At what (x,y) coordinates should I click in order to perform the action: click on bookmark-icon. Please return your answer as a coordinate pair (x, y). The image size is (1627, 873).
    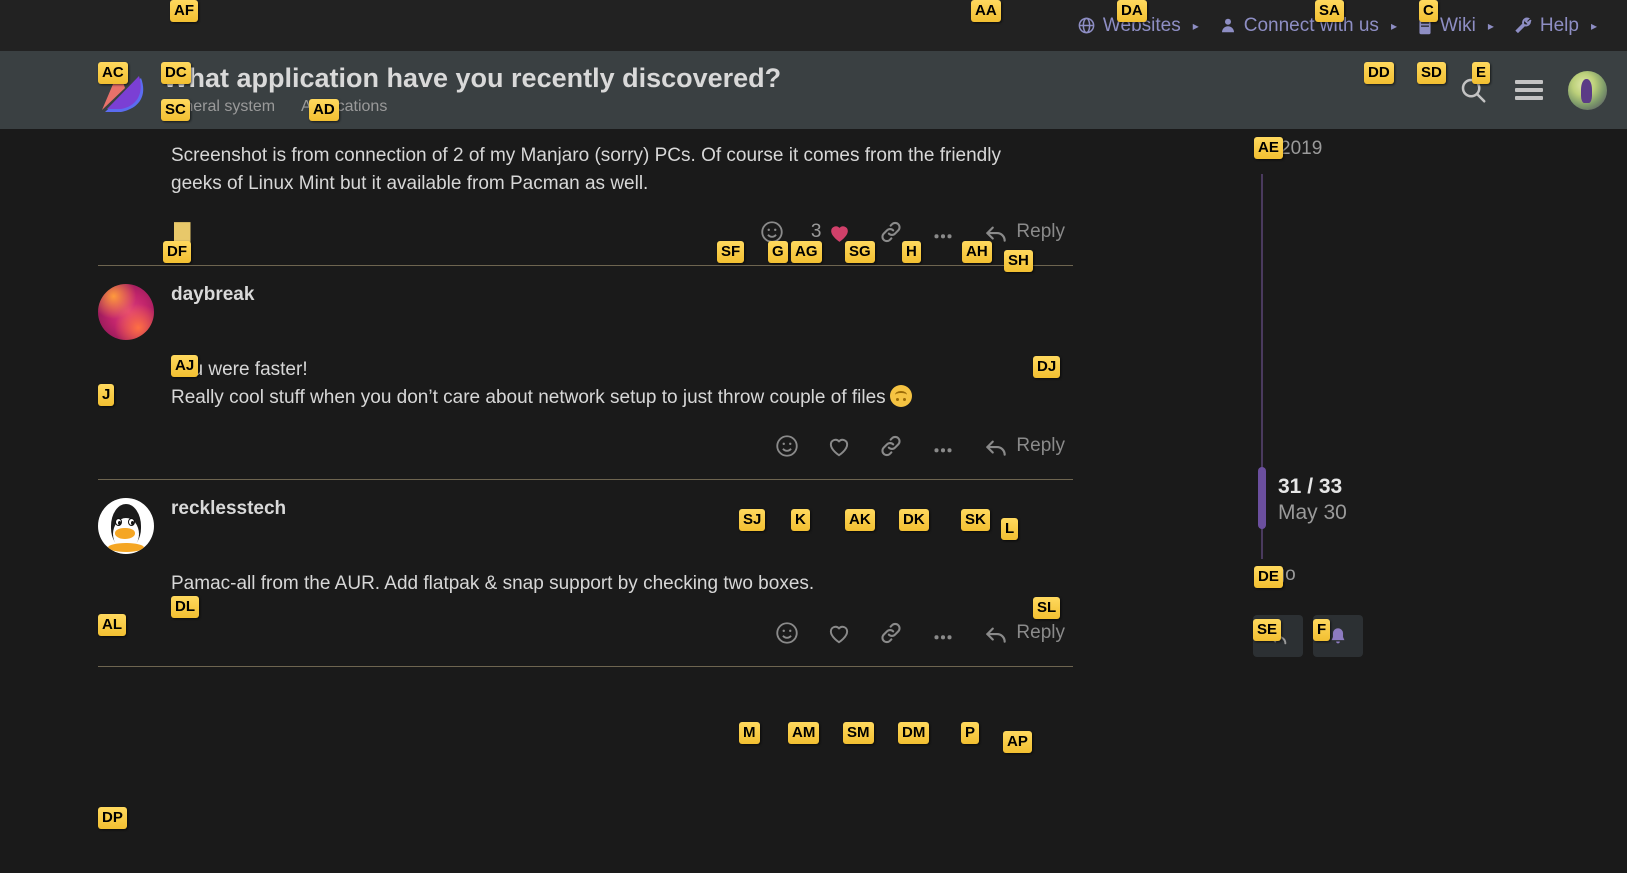
    Looking at the image, I should click on (182, 235).